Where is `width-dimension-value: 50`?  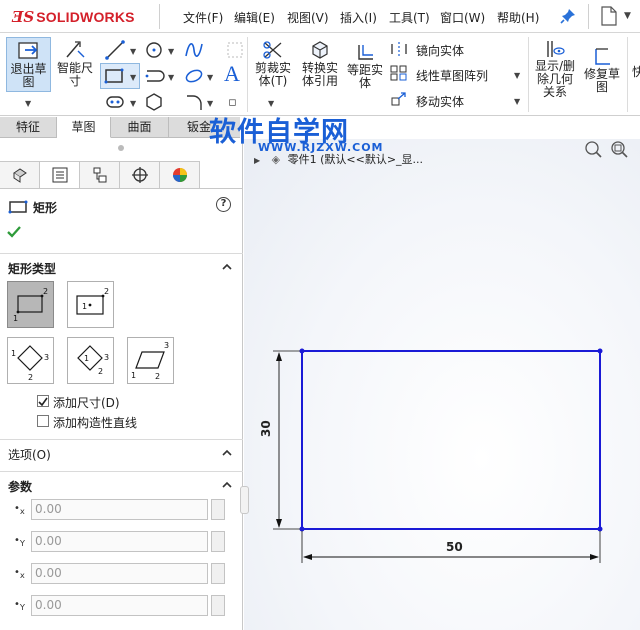
width-dimension-value: 50 is located at coordinates (454, 547).